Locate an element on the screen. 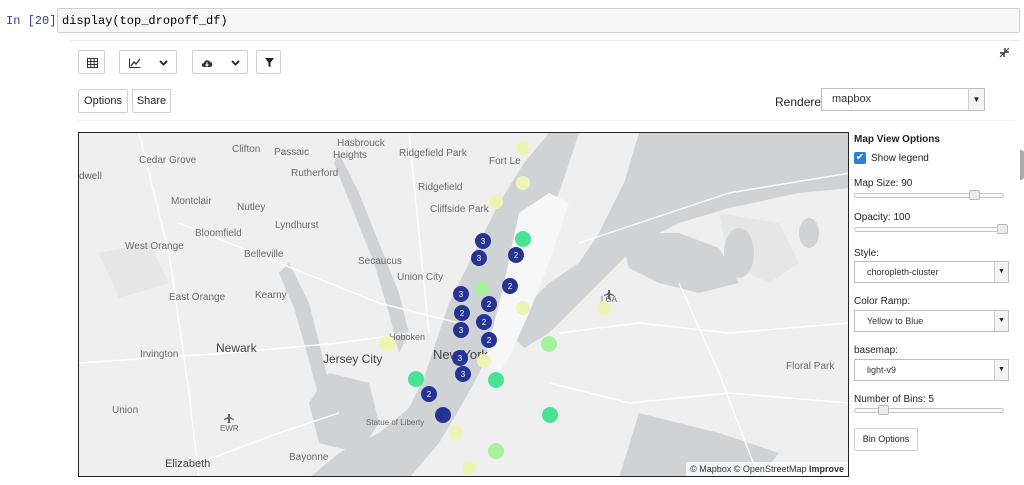 The width and height of the screenshot is (1024, 485). output-divider is located at coordinates (545, 40).